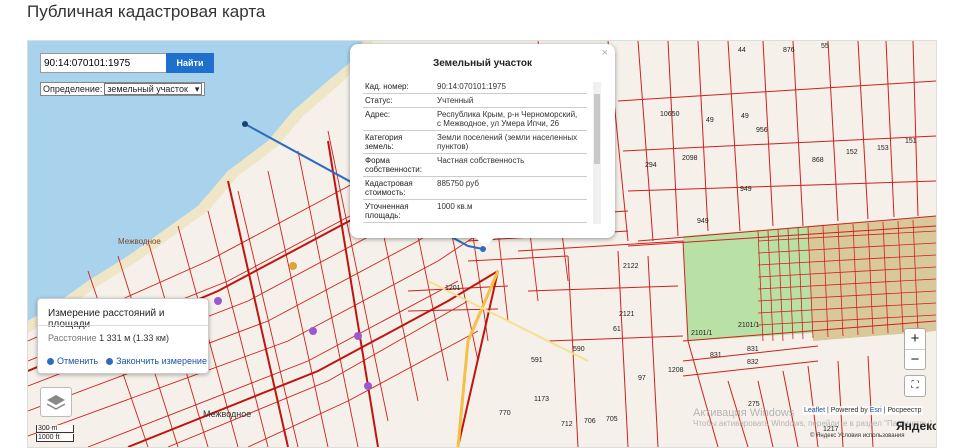 The width and height of the screenshot is (960, 448). Describe the element at coordinates (147, 89) in the screenshot. I see `definition-selected: земельный участок` at that location.